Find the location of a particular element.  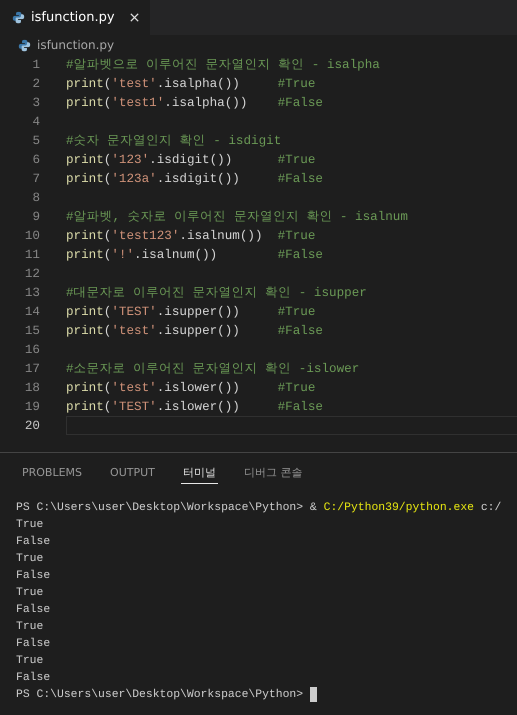

code-line: print('TEST'.isupper()) #True is located at coordinates (191, 311).